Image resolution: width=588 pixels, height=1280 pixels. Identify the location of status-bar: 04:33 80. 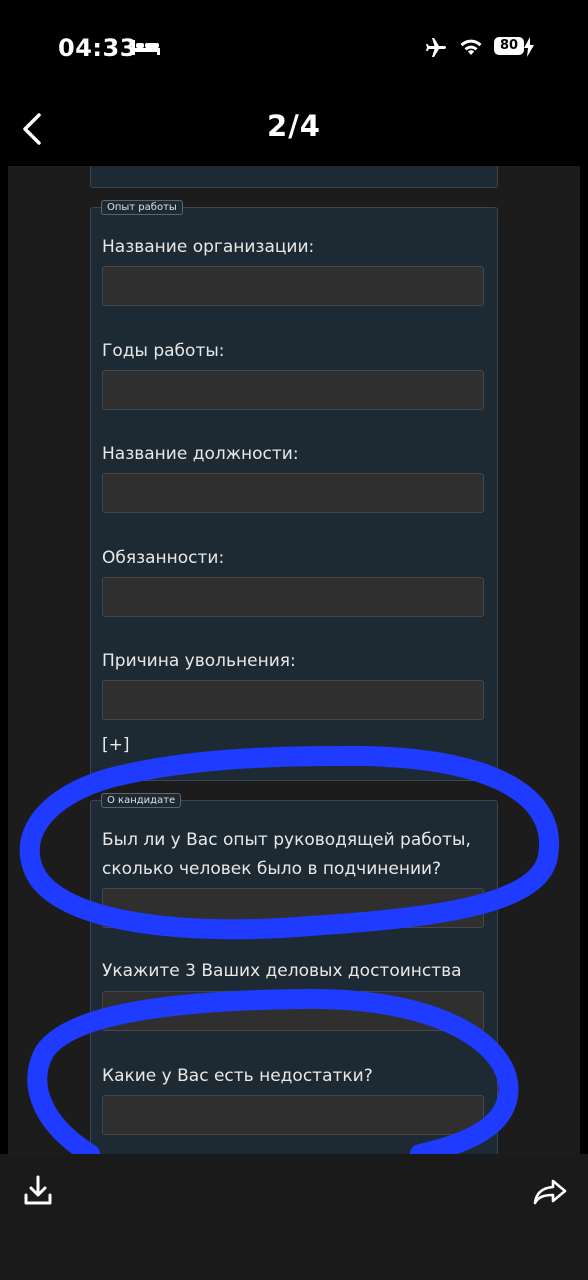
(294, 48).